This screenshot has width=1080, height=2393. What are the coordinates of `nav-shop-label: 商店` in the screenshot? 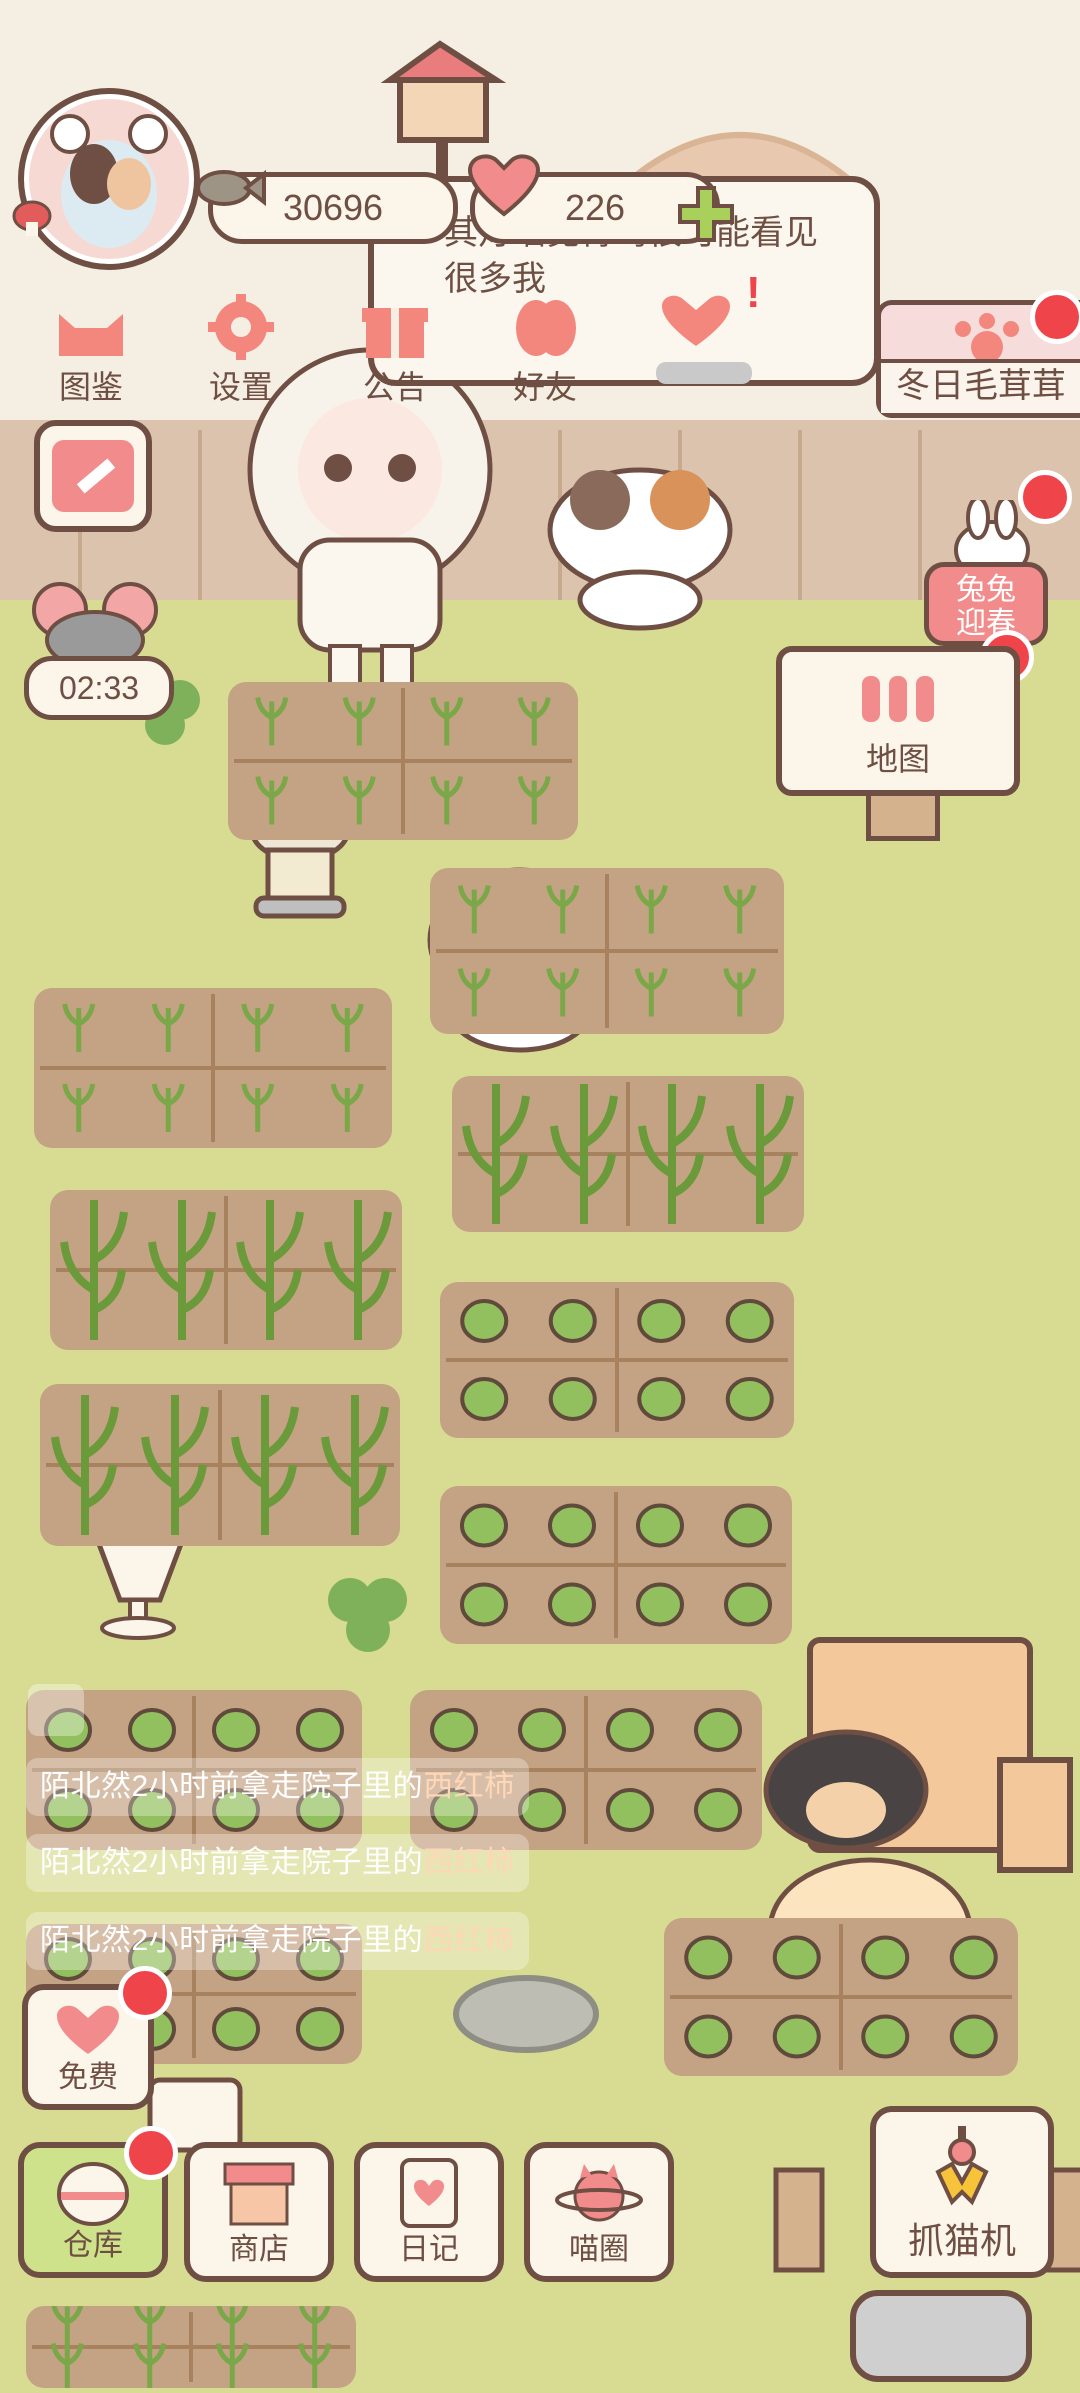 It's located at (259, 2249).